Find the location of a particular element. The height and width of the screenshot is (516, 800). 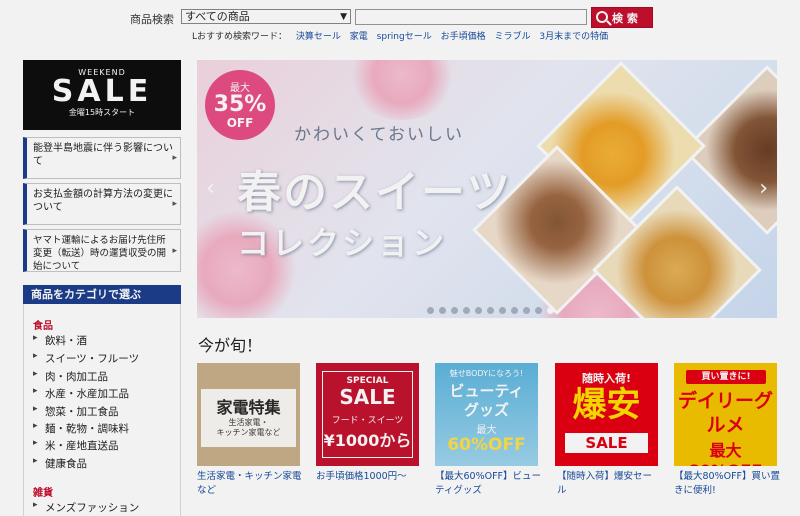

search-button: 検 索 is located at coordinates (622, 17).